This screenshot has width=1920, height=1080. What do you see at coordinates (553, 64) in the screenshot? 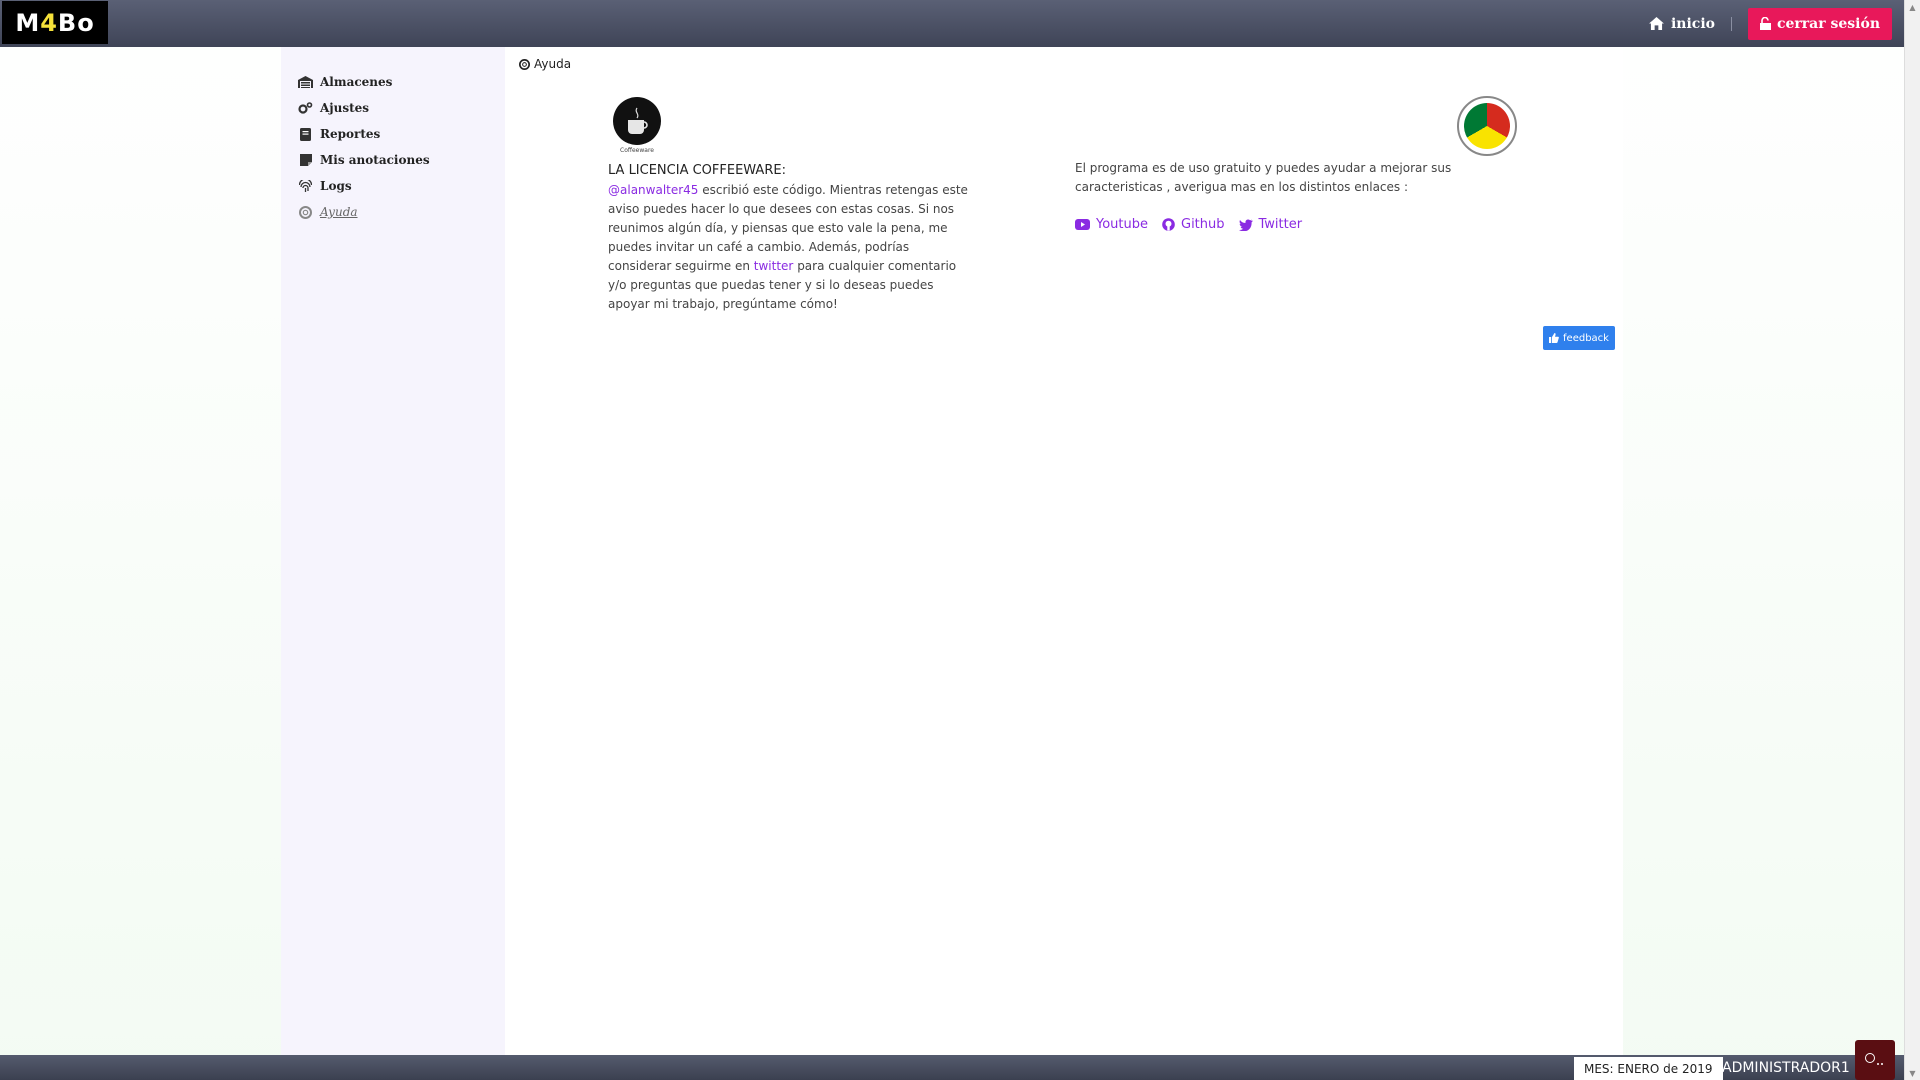
I see `breadcrumb-label: Ayuda` at bounding box center [553, 64].